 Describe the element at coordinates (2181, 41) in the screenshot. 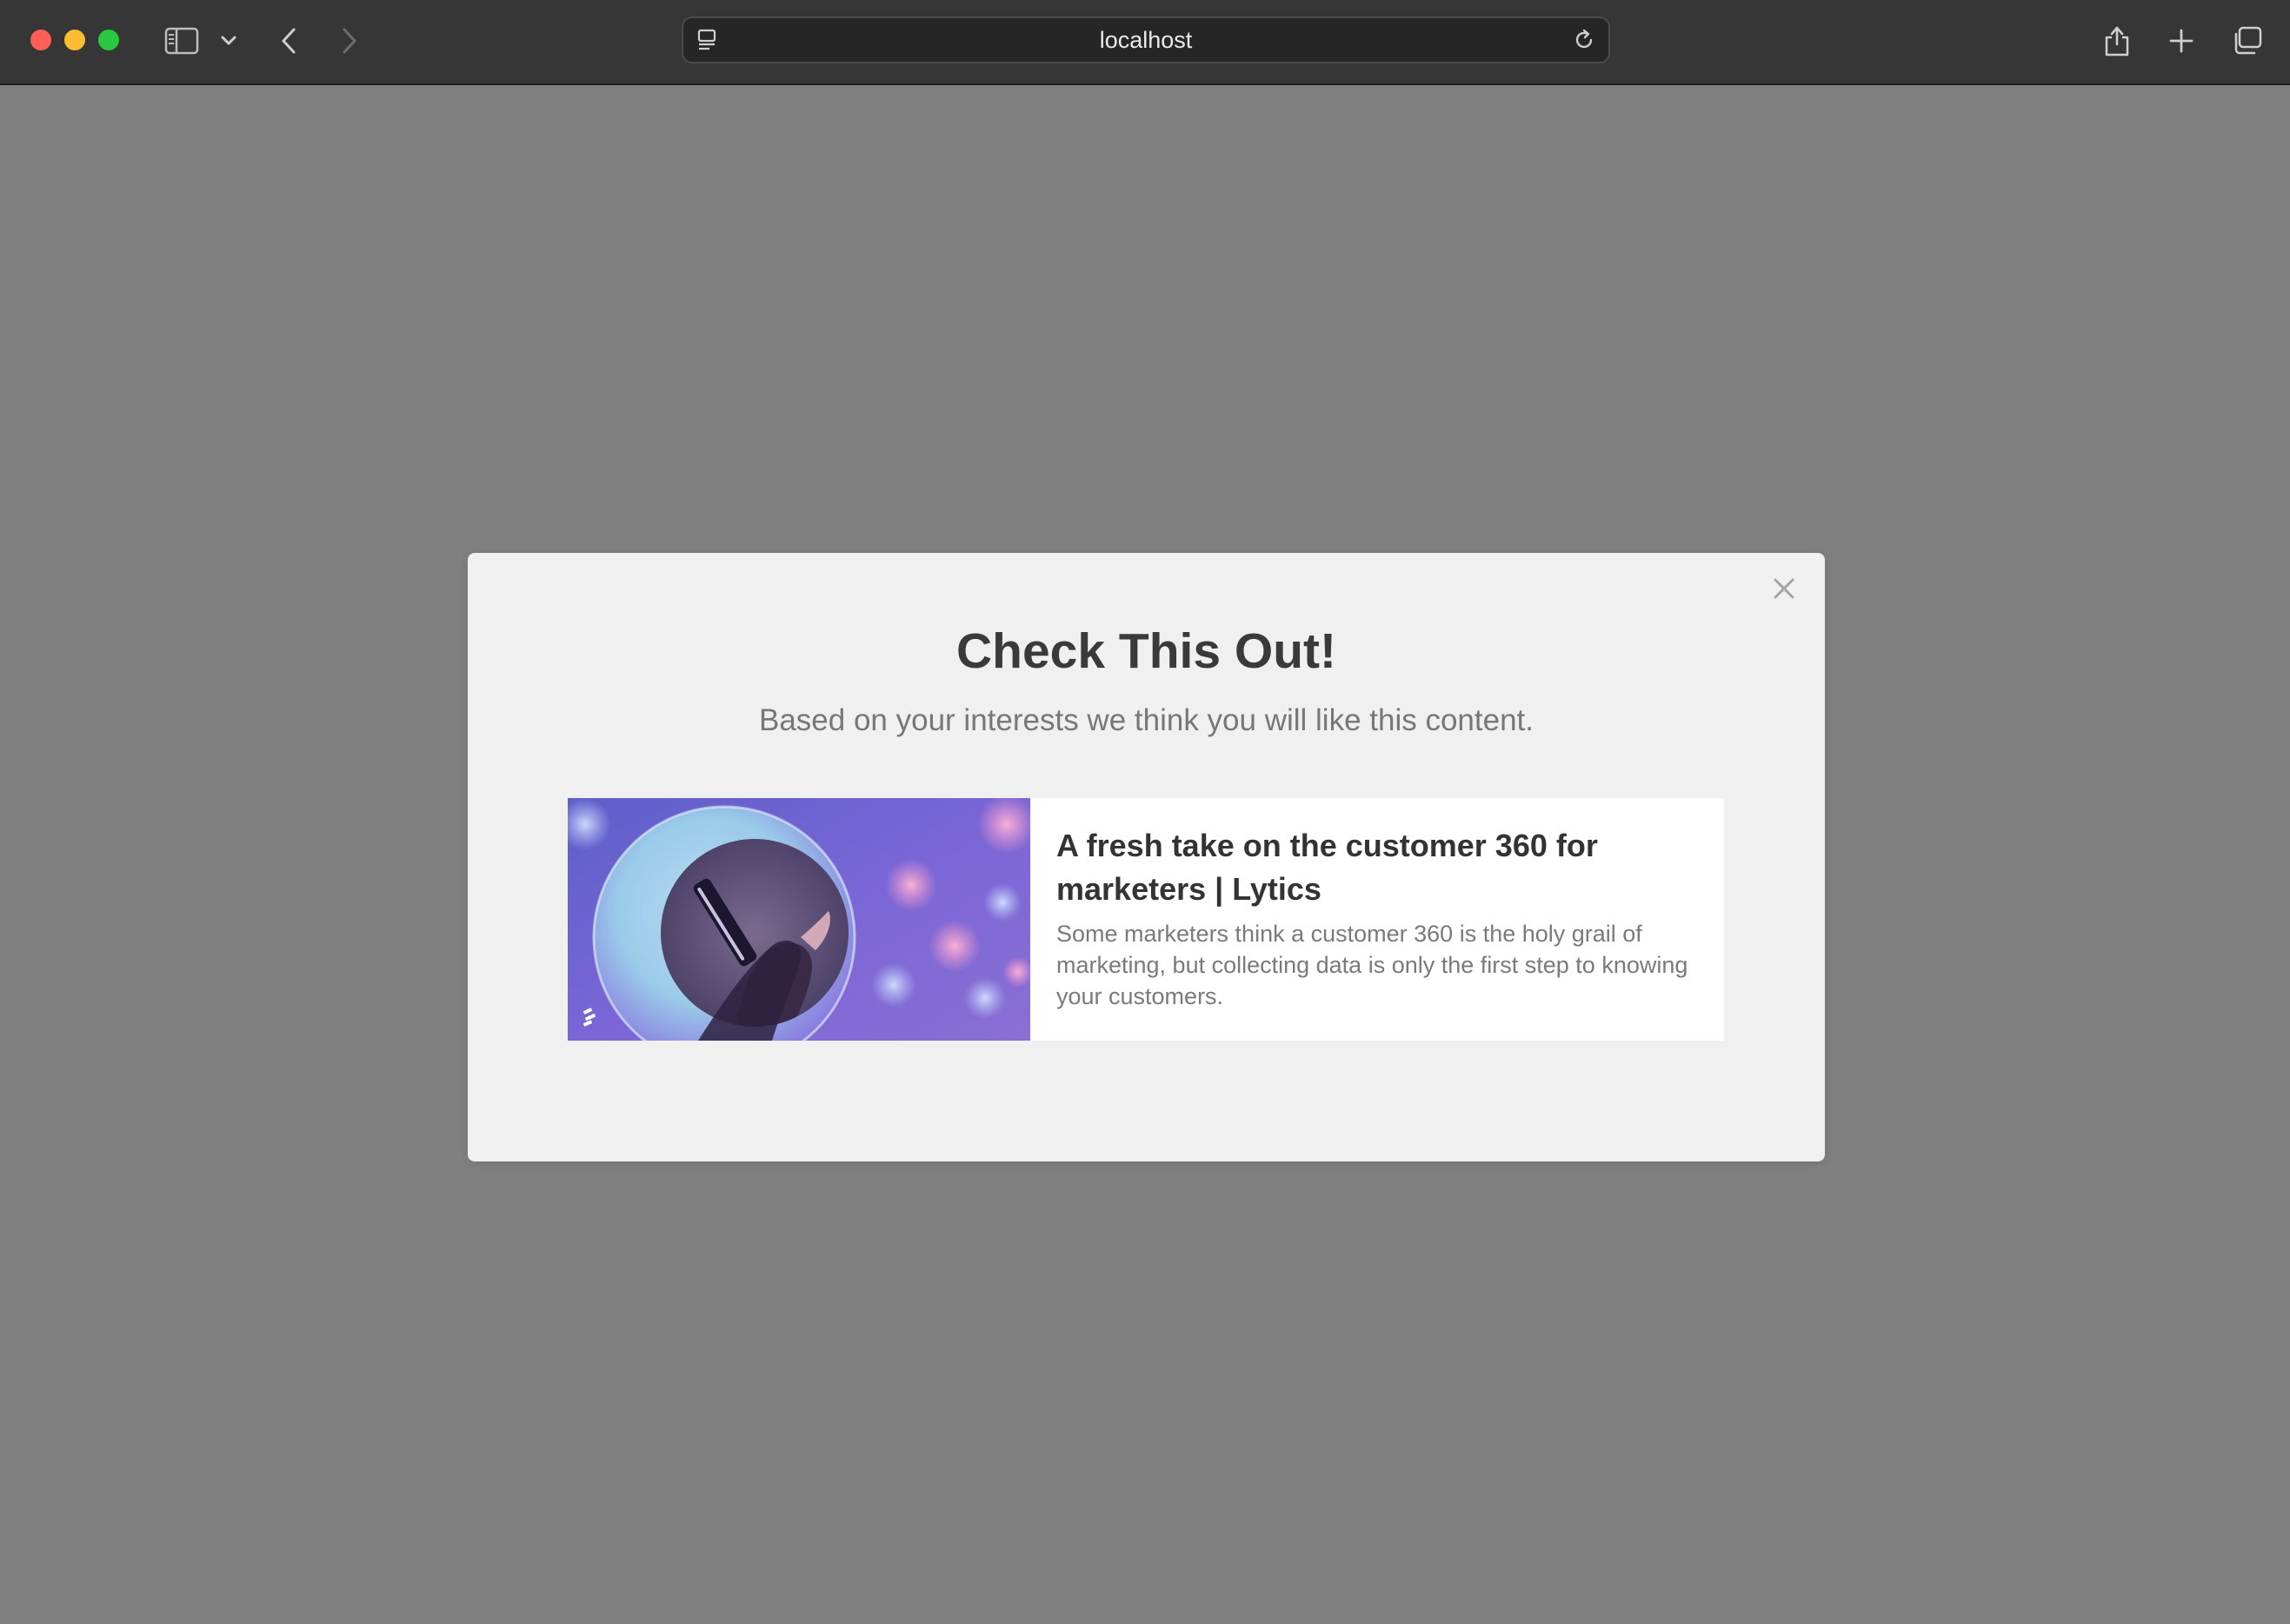

I see `plus-icon` at that location.